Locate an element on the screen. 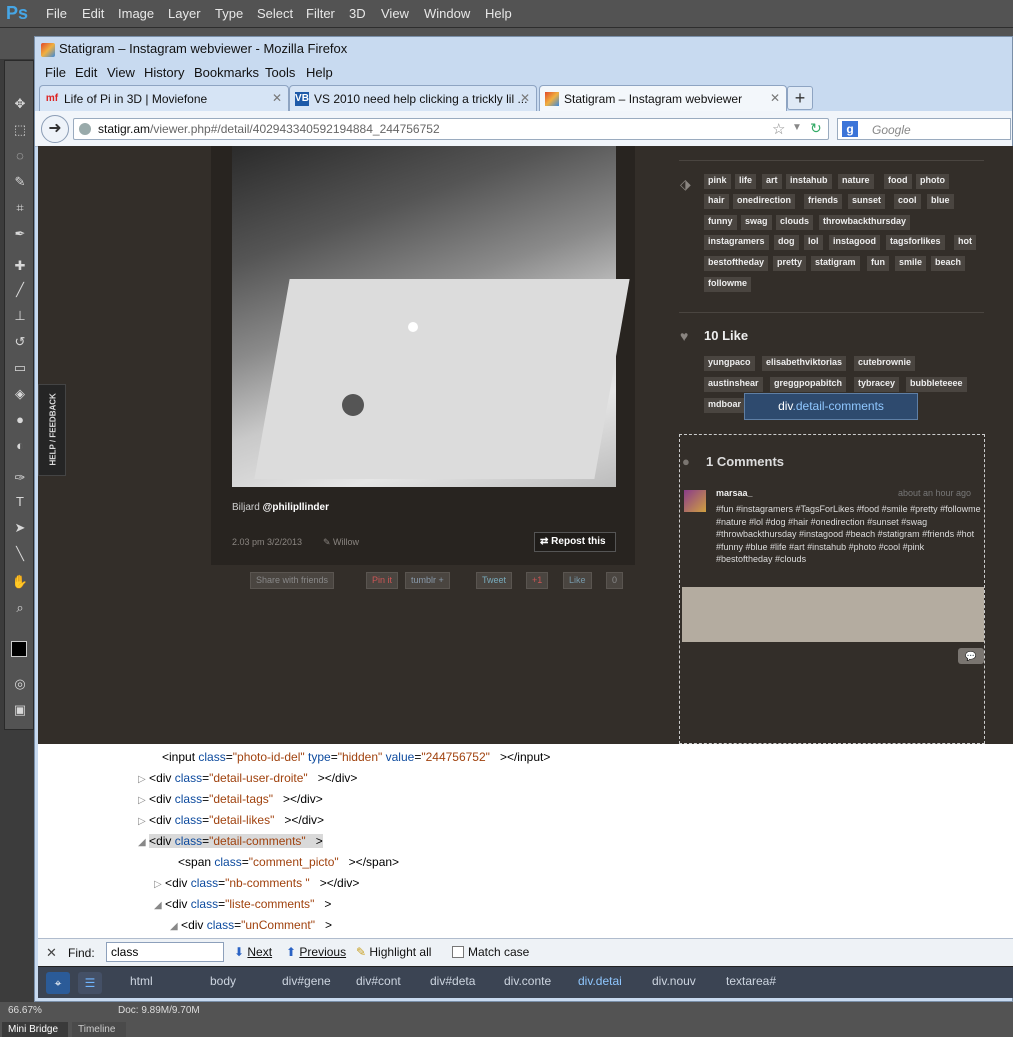 The height and width of the screenshot is (1037, 1013). pen-tool-icon: ✑ is located at coordinates (20, 478).